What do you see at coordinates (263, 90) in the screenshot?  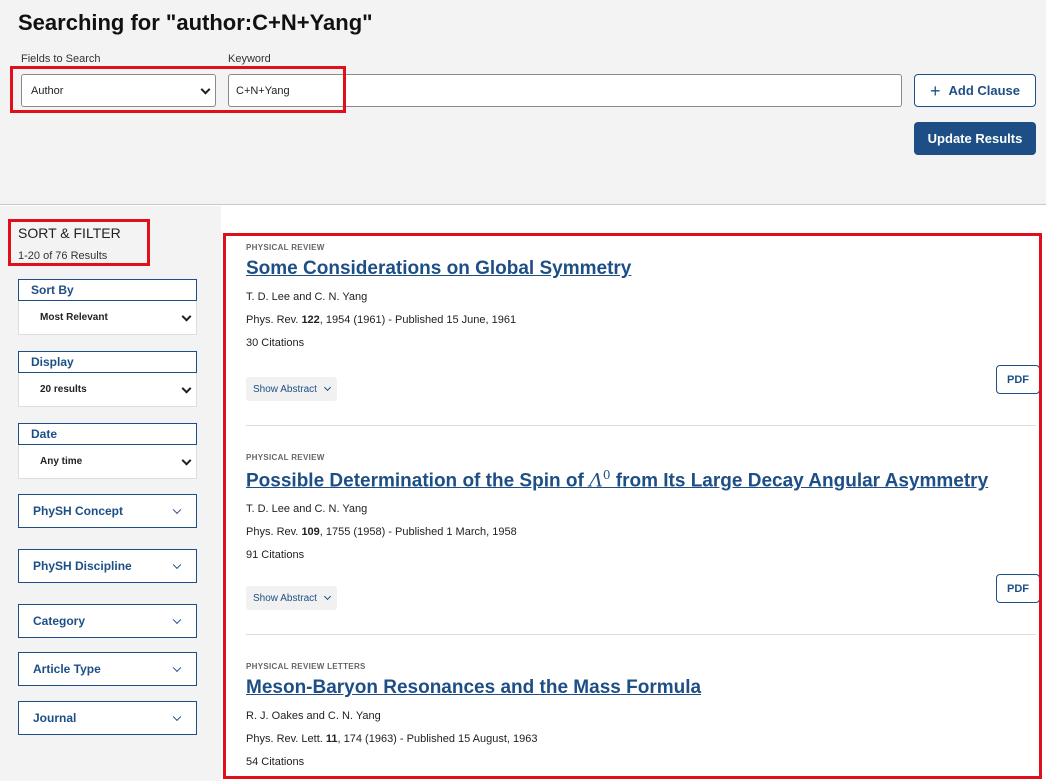 I see `keyword-input-value: C+N+Yang` at bounding box center [263, 90].